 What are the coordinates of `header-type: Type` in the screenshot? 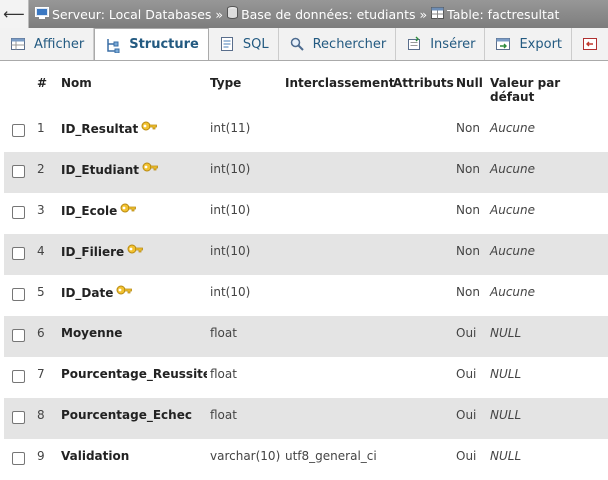 It's located at (244, 91).